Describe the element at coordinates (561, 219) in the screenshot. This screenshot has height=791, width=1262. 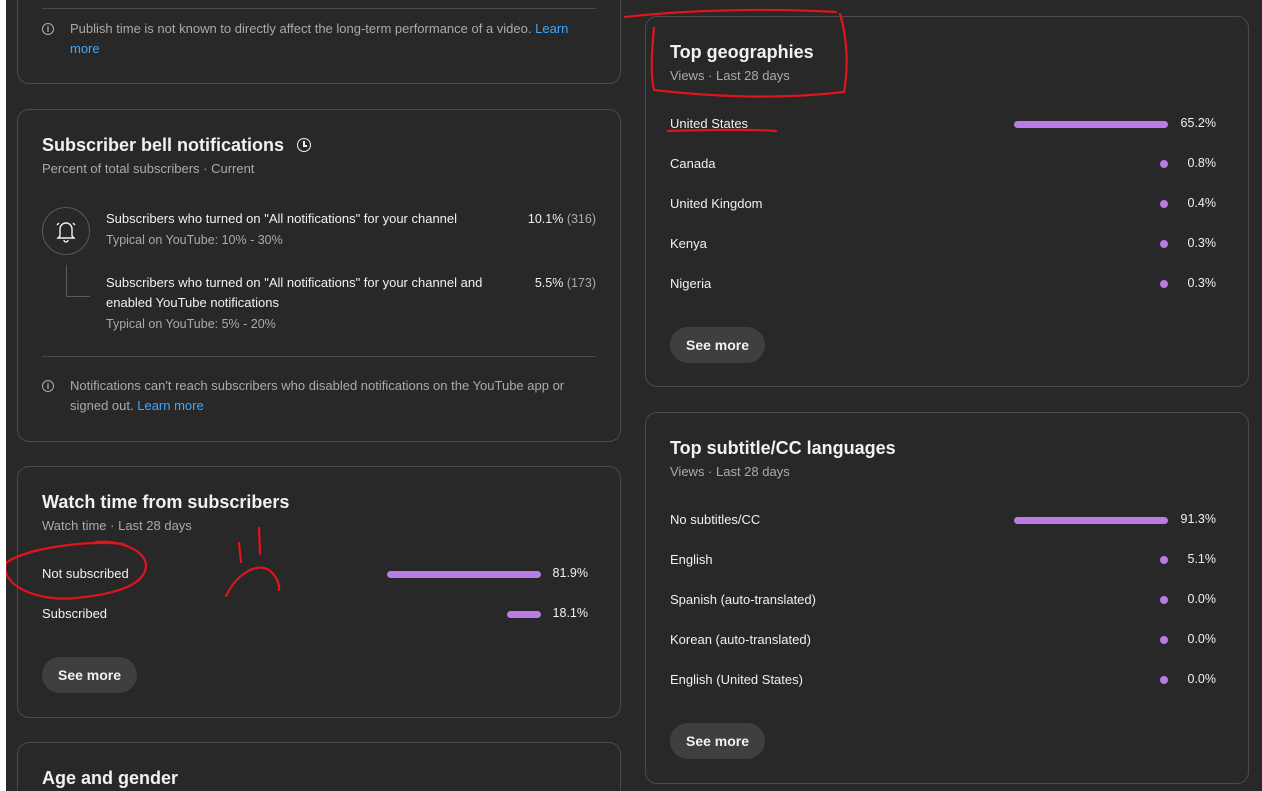
I see `notif-row-1-value: 10.1% (316)` at that location.